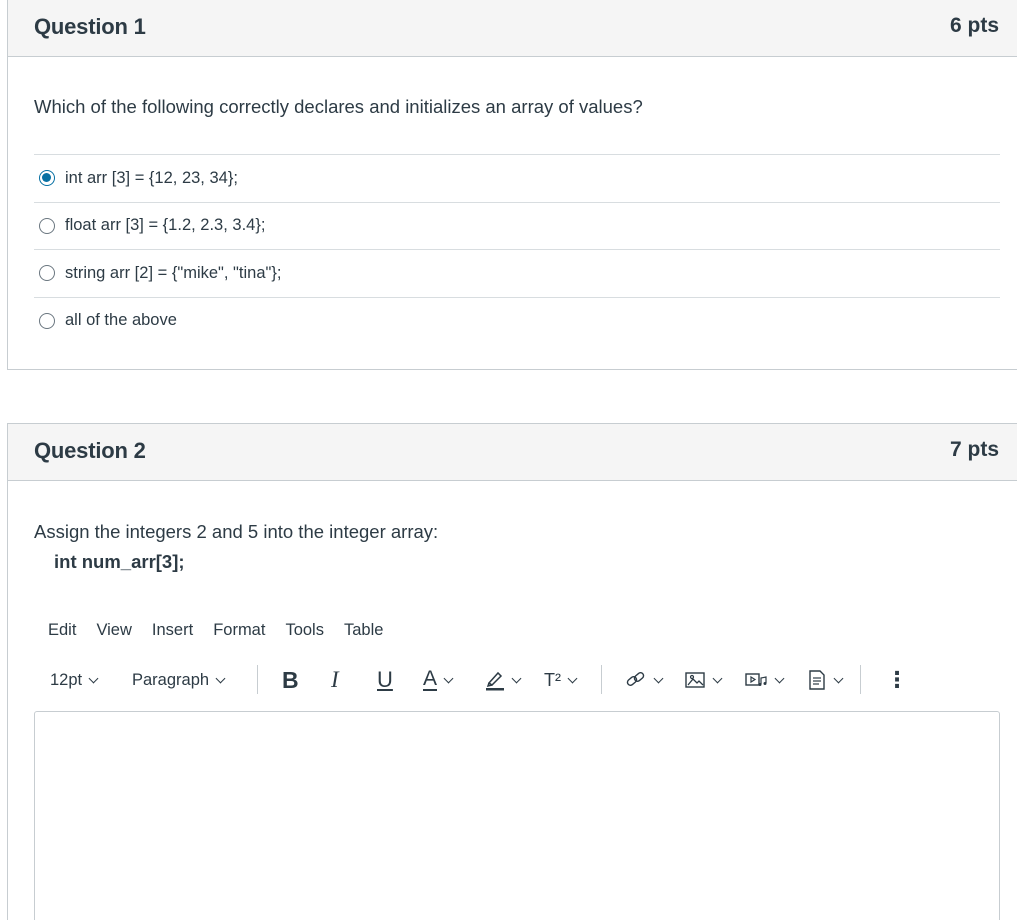  What do you see at coordinates (121, 320) in the screenshot?
I see `answer-label: all of the above` at bounding box center [121, 320].